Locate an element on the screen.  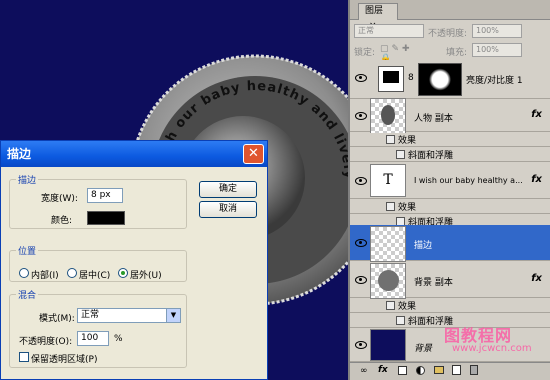
fill-label: 填充: is located at coordinates (457, 53).